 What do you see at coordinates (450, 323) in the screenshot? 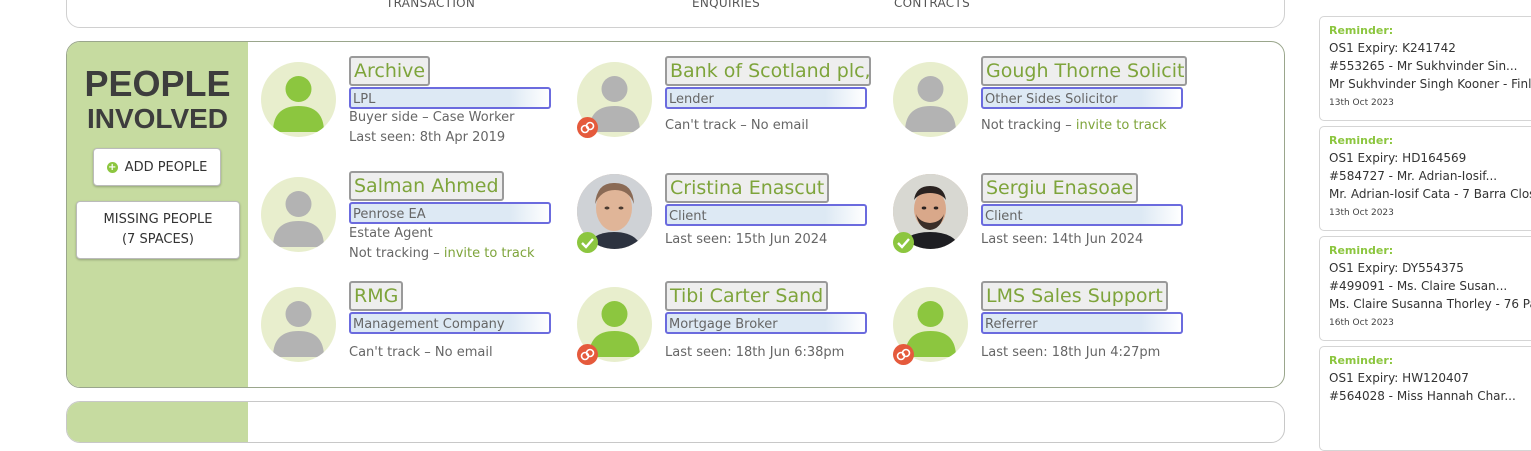
I see `person-role-field: Management Company` at bounding box center [450, 323].